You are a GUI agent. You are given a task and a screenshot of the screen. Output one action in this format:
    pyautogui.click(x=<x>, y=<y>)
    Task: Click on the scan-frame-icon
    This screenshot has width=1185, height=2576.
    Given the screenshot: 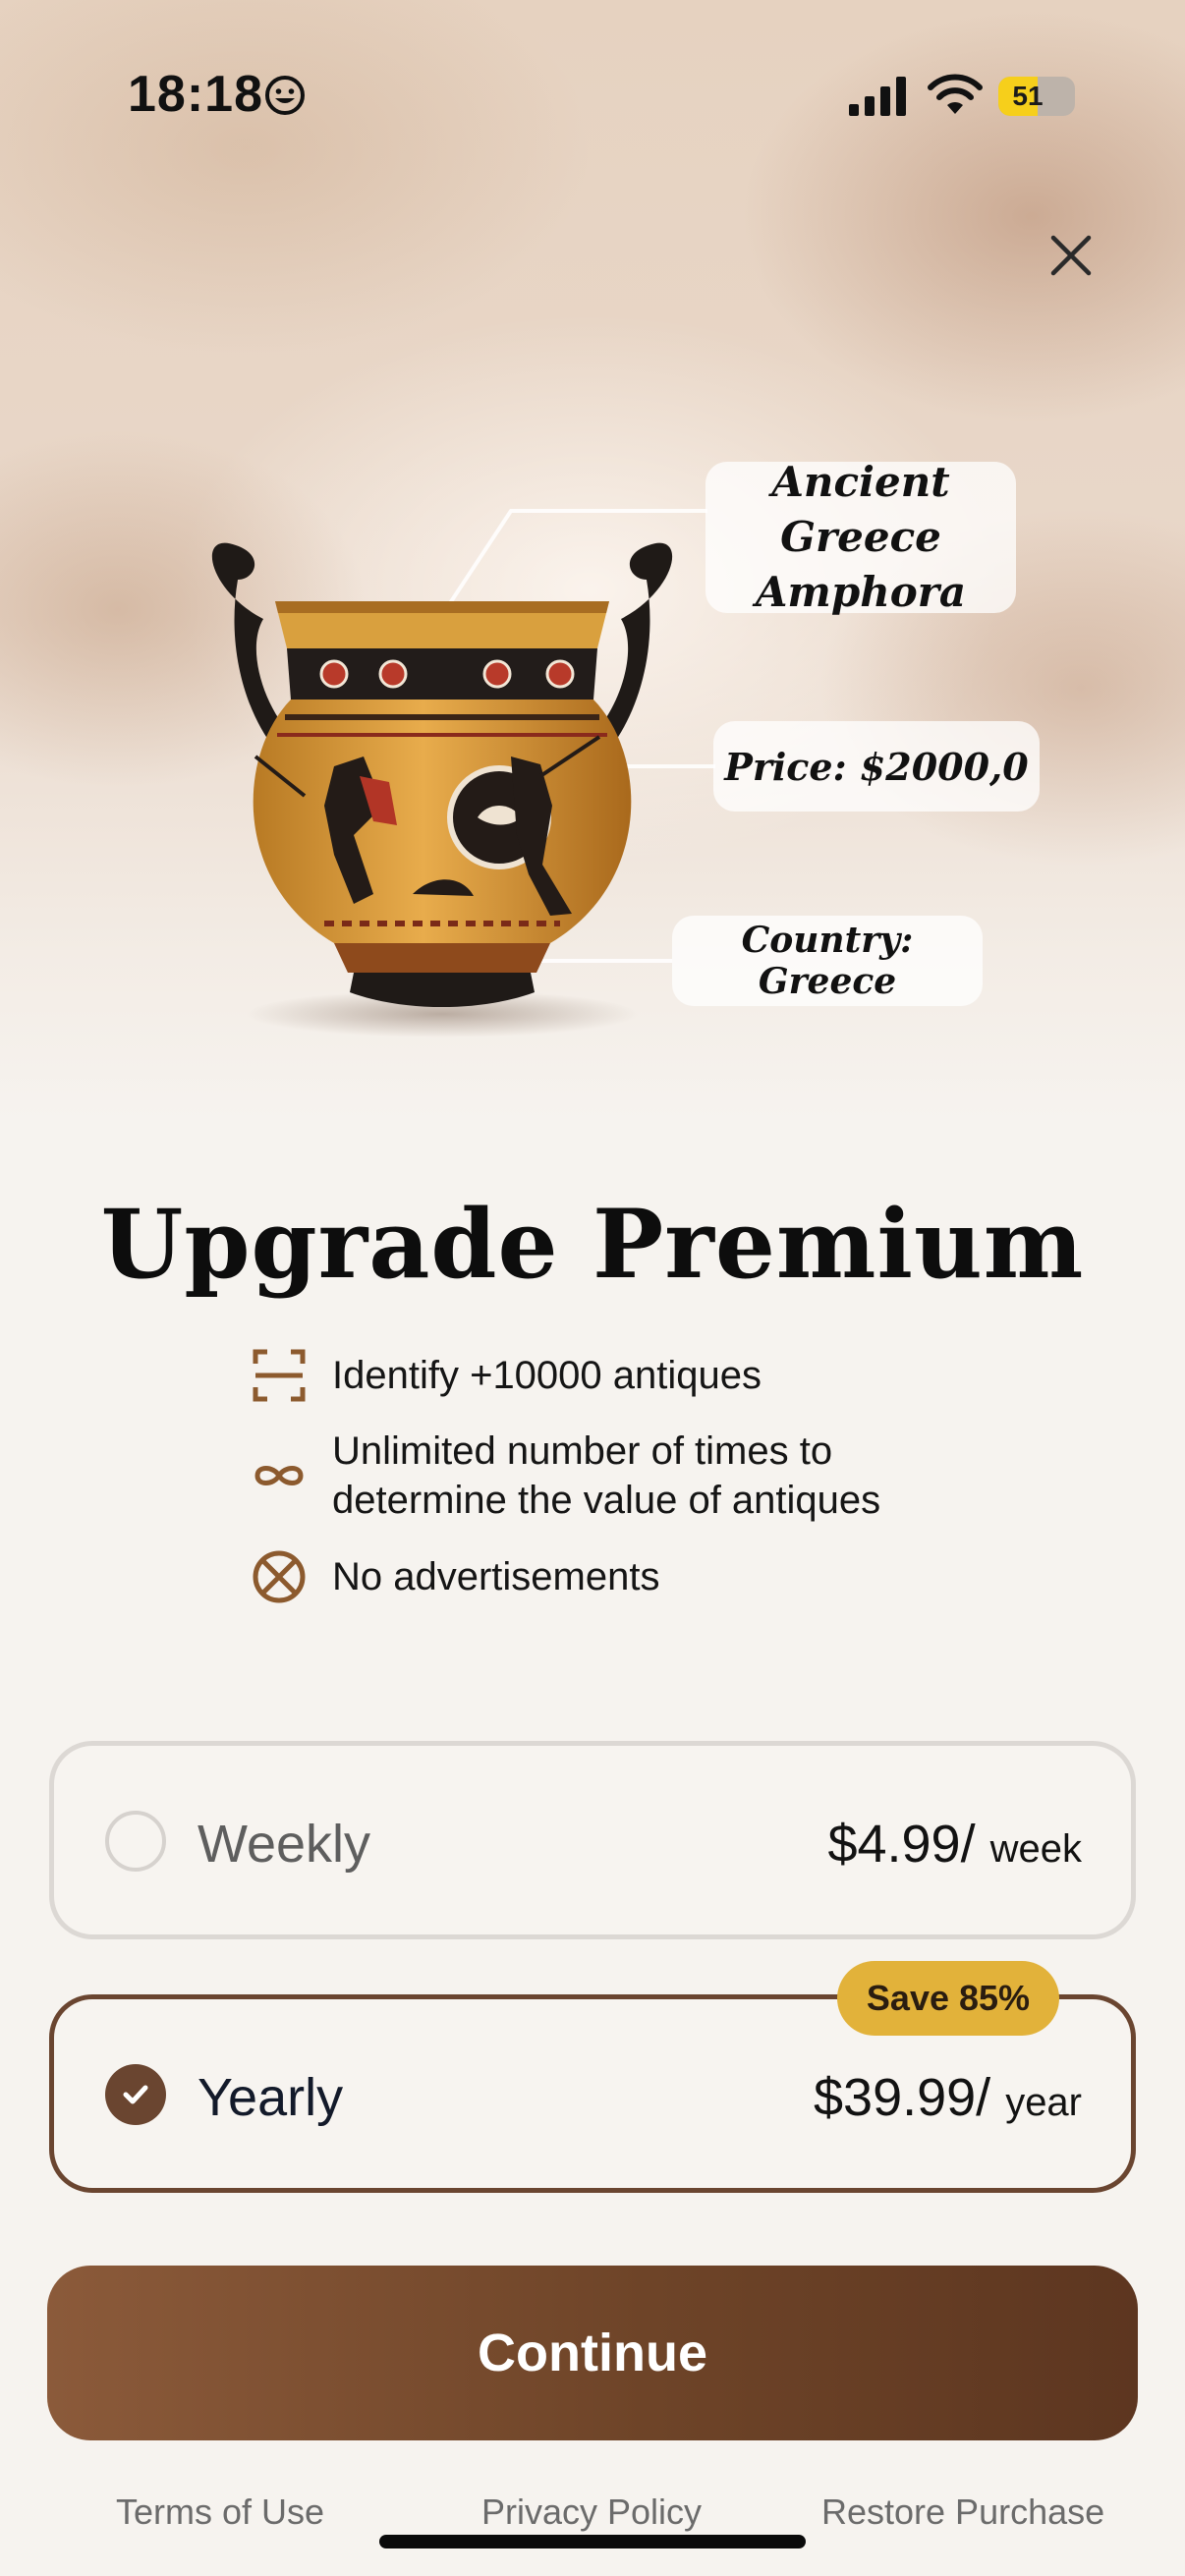 What is the action you would take?
    pyautogui.click(x=280, y=1375)
    